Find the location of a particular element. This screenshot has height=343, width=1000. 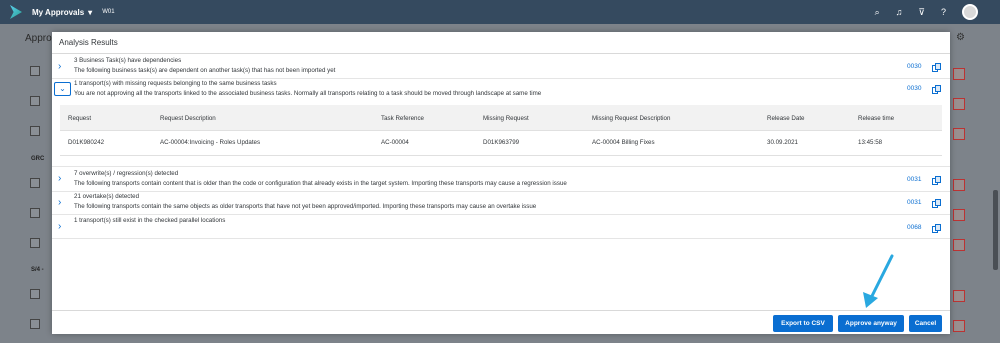

annotation-arrow-icon is located at coordinates (878, 281).